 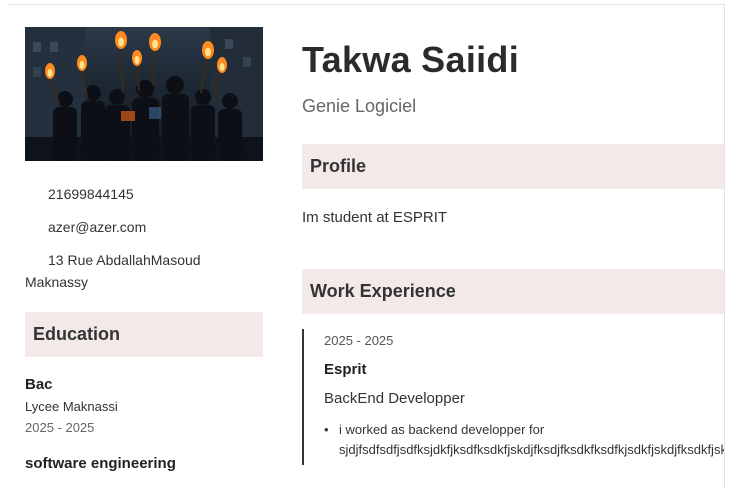 I want to click on profile-summary: Im student at ESPRIT, so click(x=375, y=217).